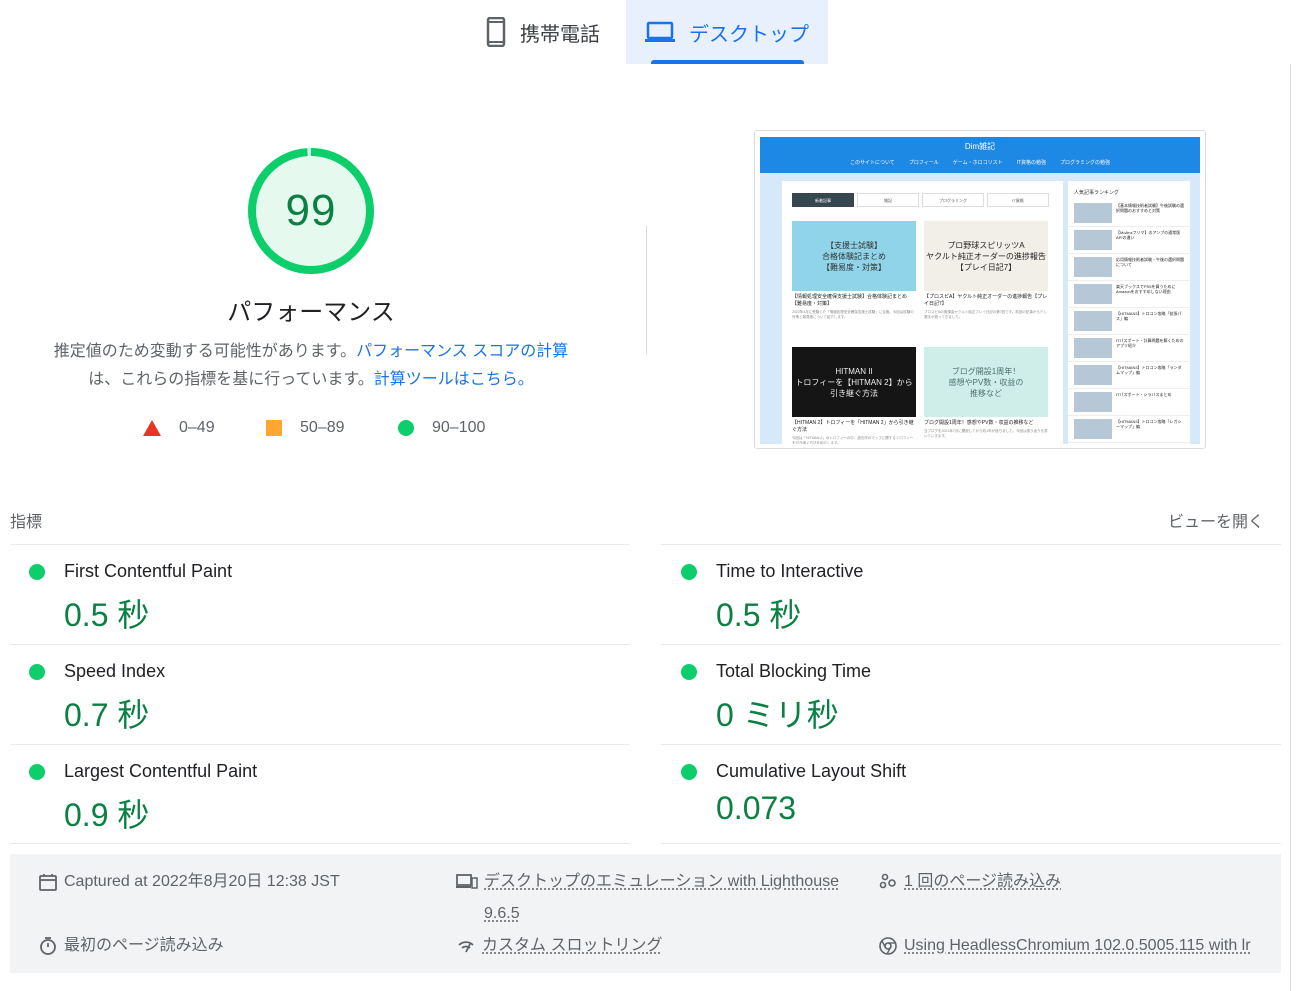  What do you see at coordinates (107, 715) in the screenshot?
I see `metric-value-si: 0.7 秒` at bounding box center [107, 715].